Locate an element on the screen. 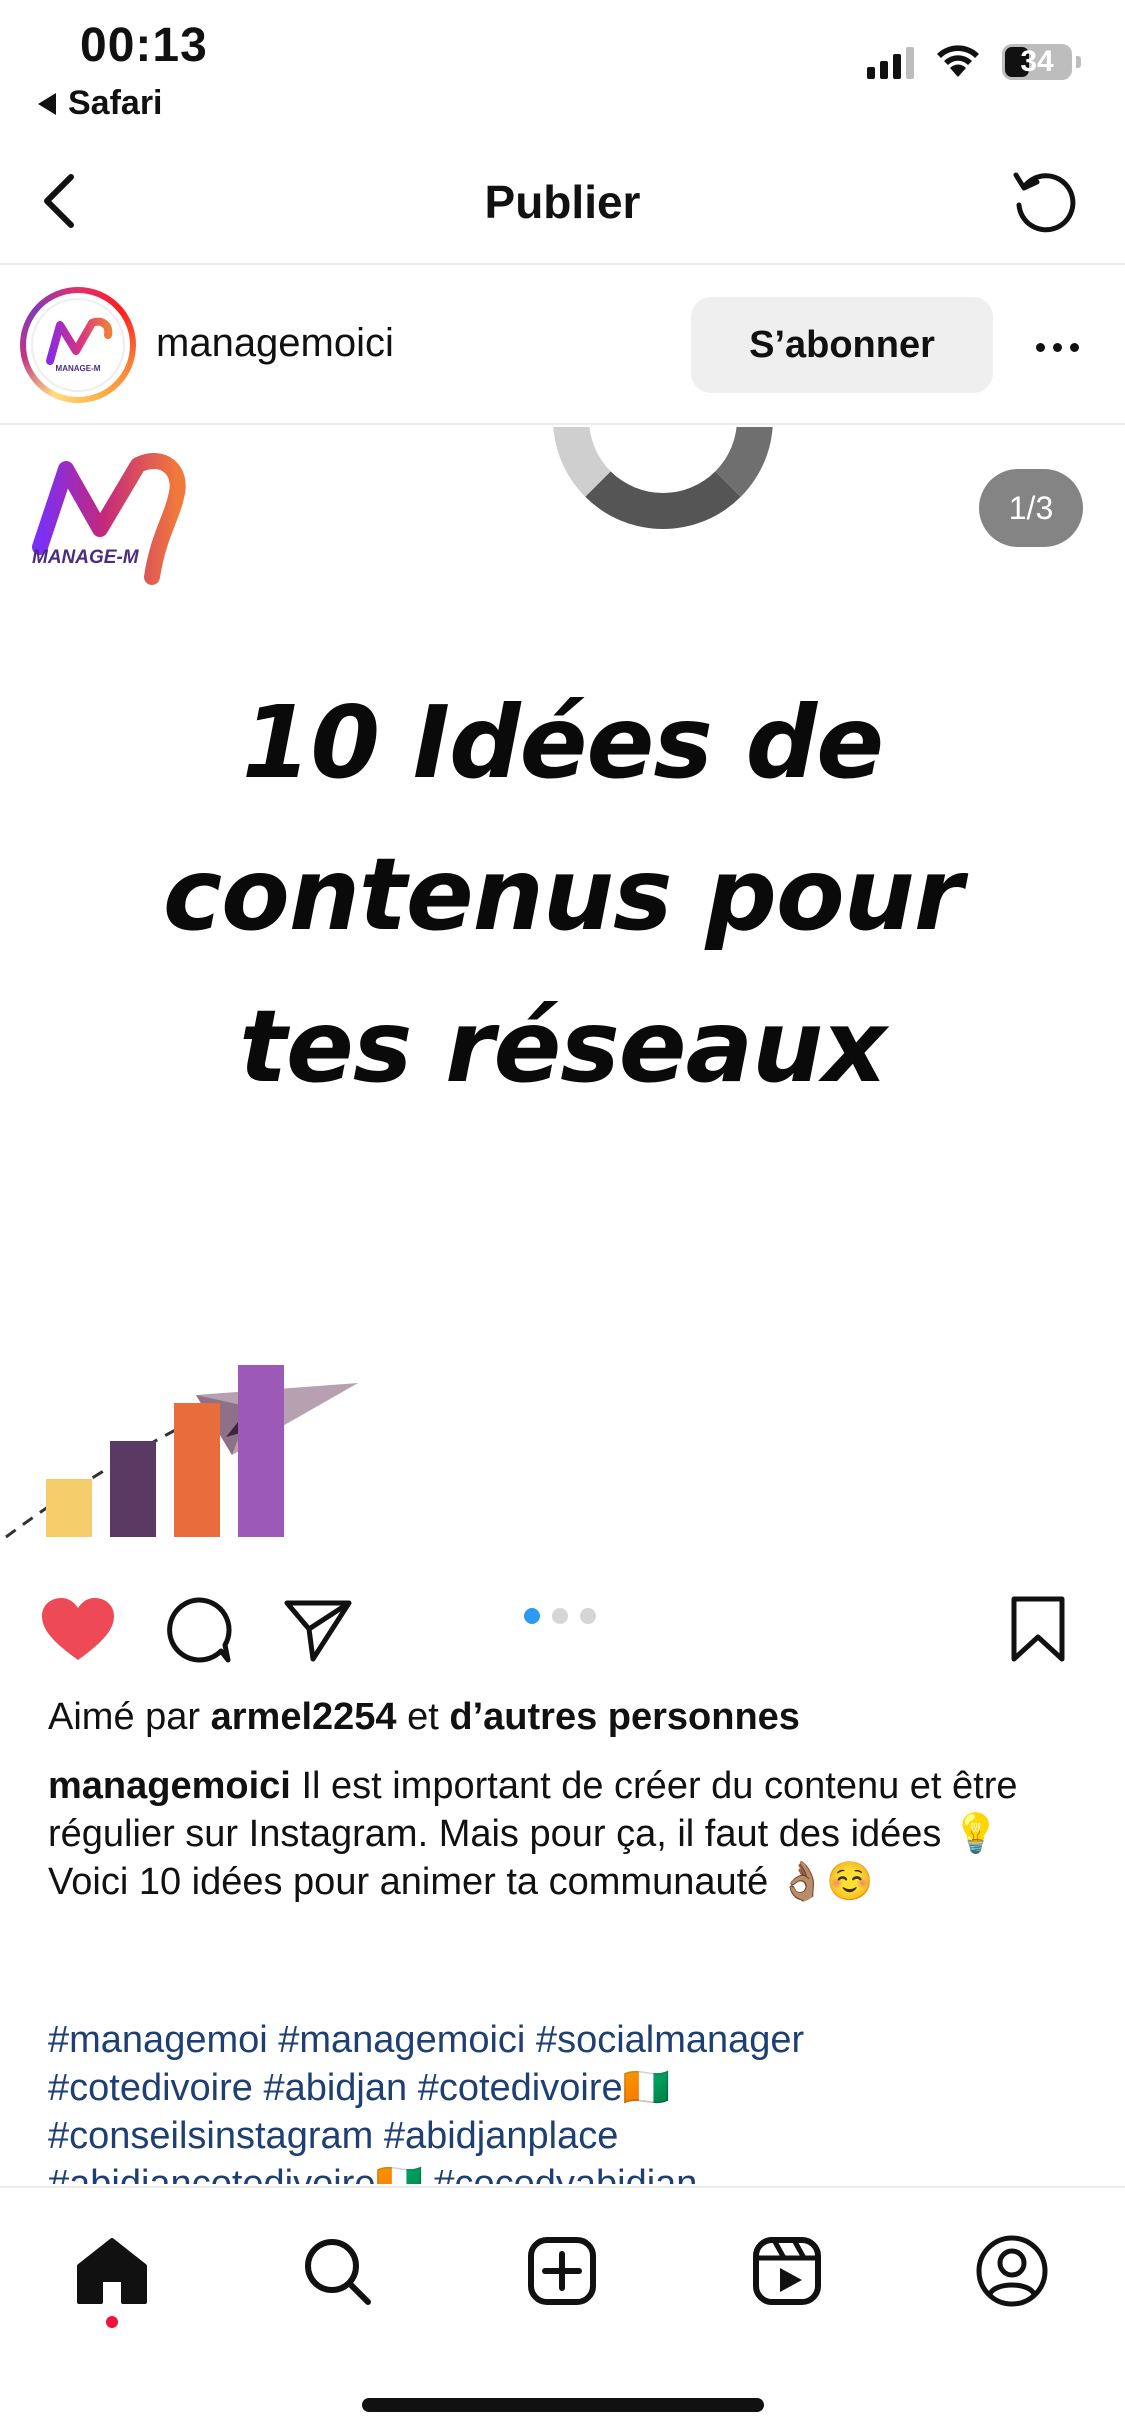  headline-line-3: tes réseaux is located at coordinates (563, 1046).